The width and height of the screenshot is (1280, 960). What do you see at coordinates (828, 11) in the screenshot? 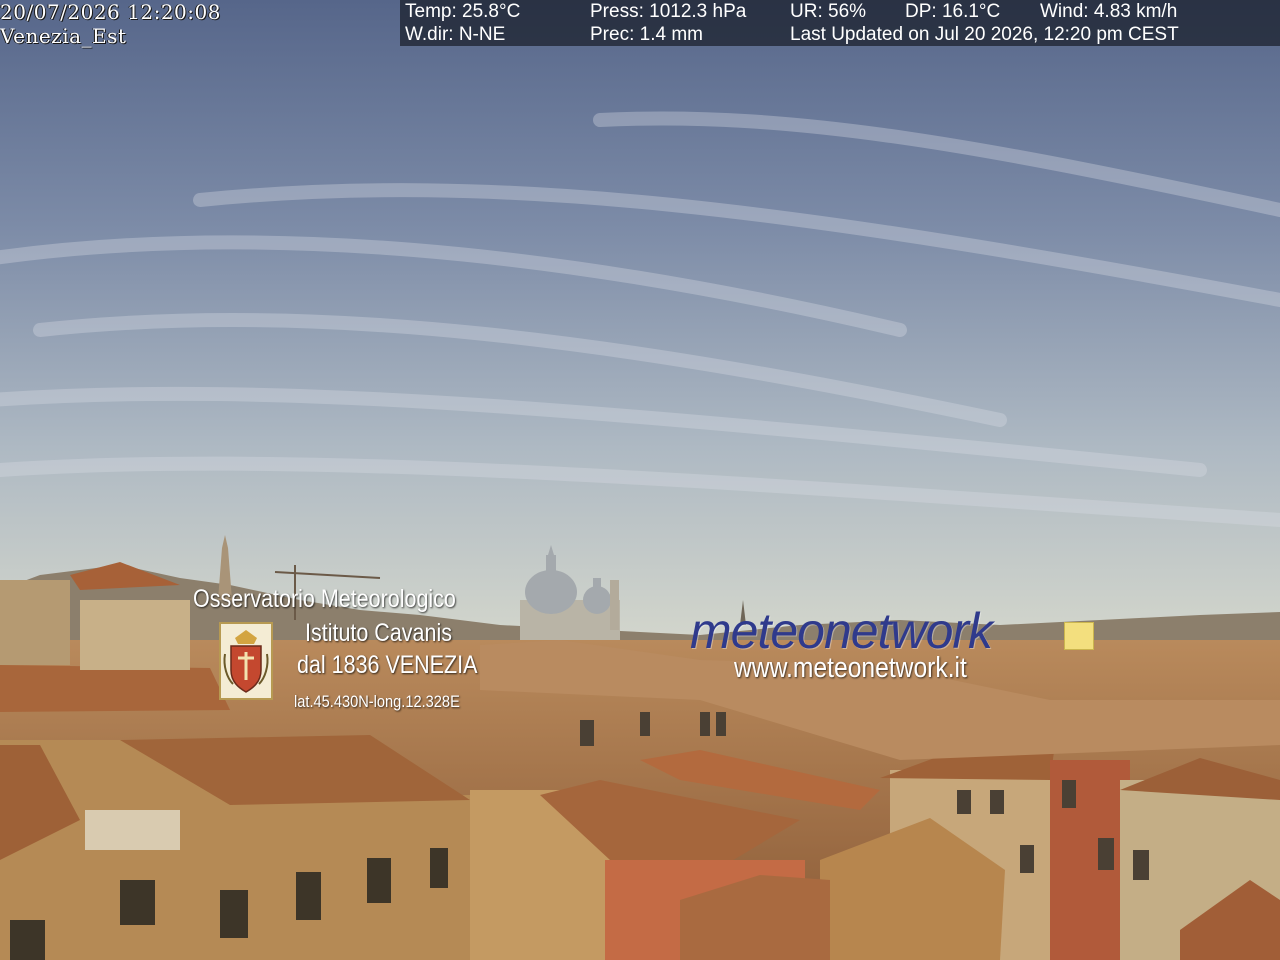
I see `humidity-reading: UR: 56%` at bounding box center [828, 11].